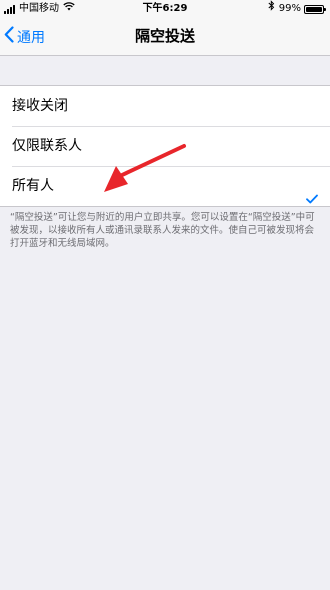 This screenshot has height=590, width=330. Describe the element at coordinates (165, 186) in the screenshot. I see `option-everyone: 所有人` at that location.